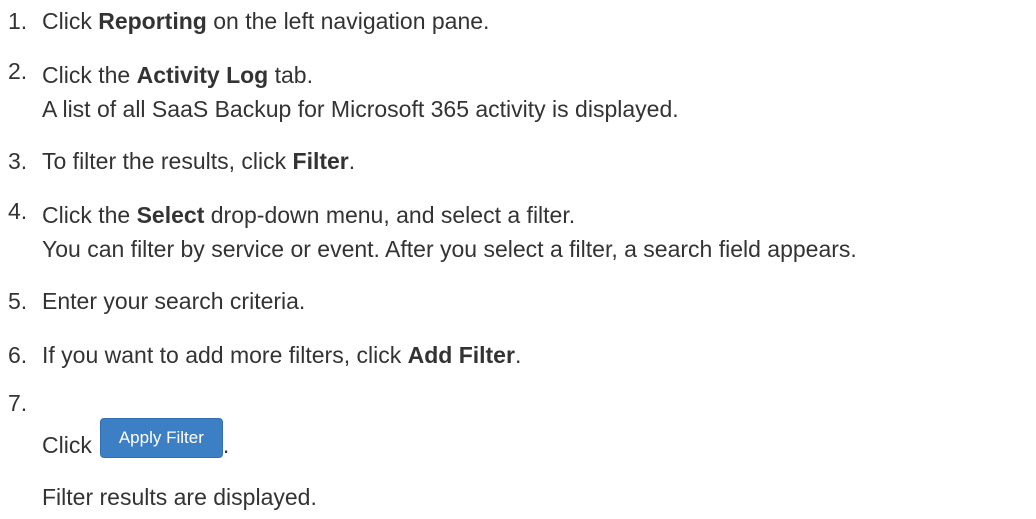  I want to click on step-text: If you want to add more filters, click, so click(225, 355).